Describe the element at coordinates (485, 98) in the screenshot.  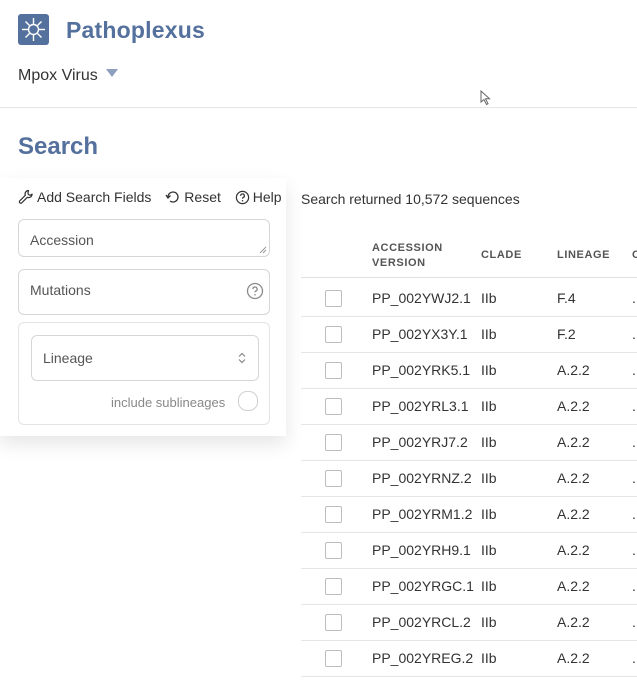
I see `mouse-pointer-icon` at that location.